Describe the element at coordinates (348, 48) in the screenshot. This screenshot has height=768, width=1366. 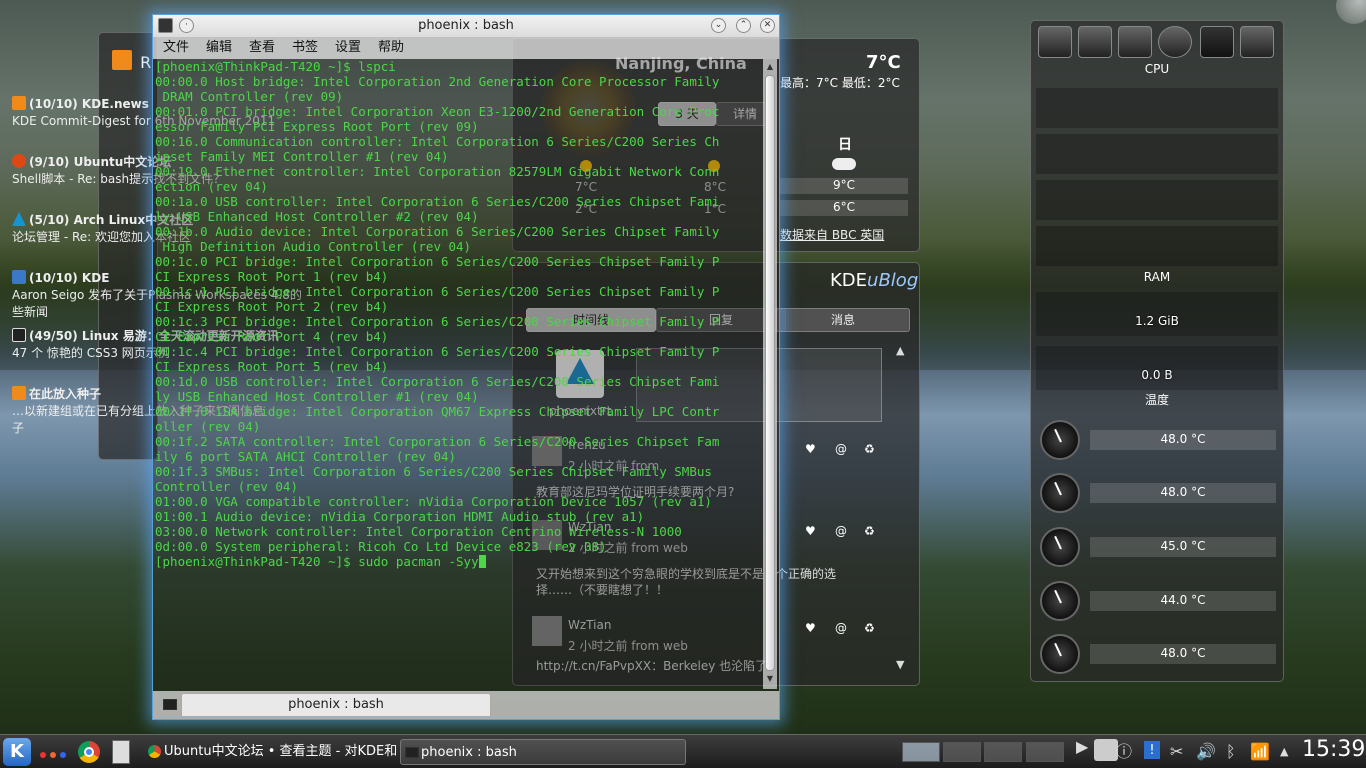
I see `menu-settings: 设置` at that location.